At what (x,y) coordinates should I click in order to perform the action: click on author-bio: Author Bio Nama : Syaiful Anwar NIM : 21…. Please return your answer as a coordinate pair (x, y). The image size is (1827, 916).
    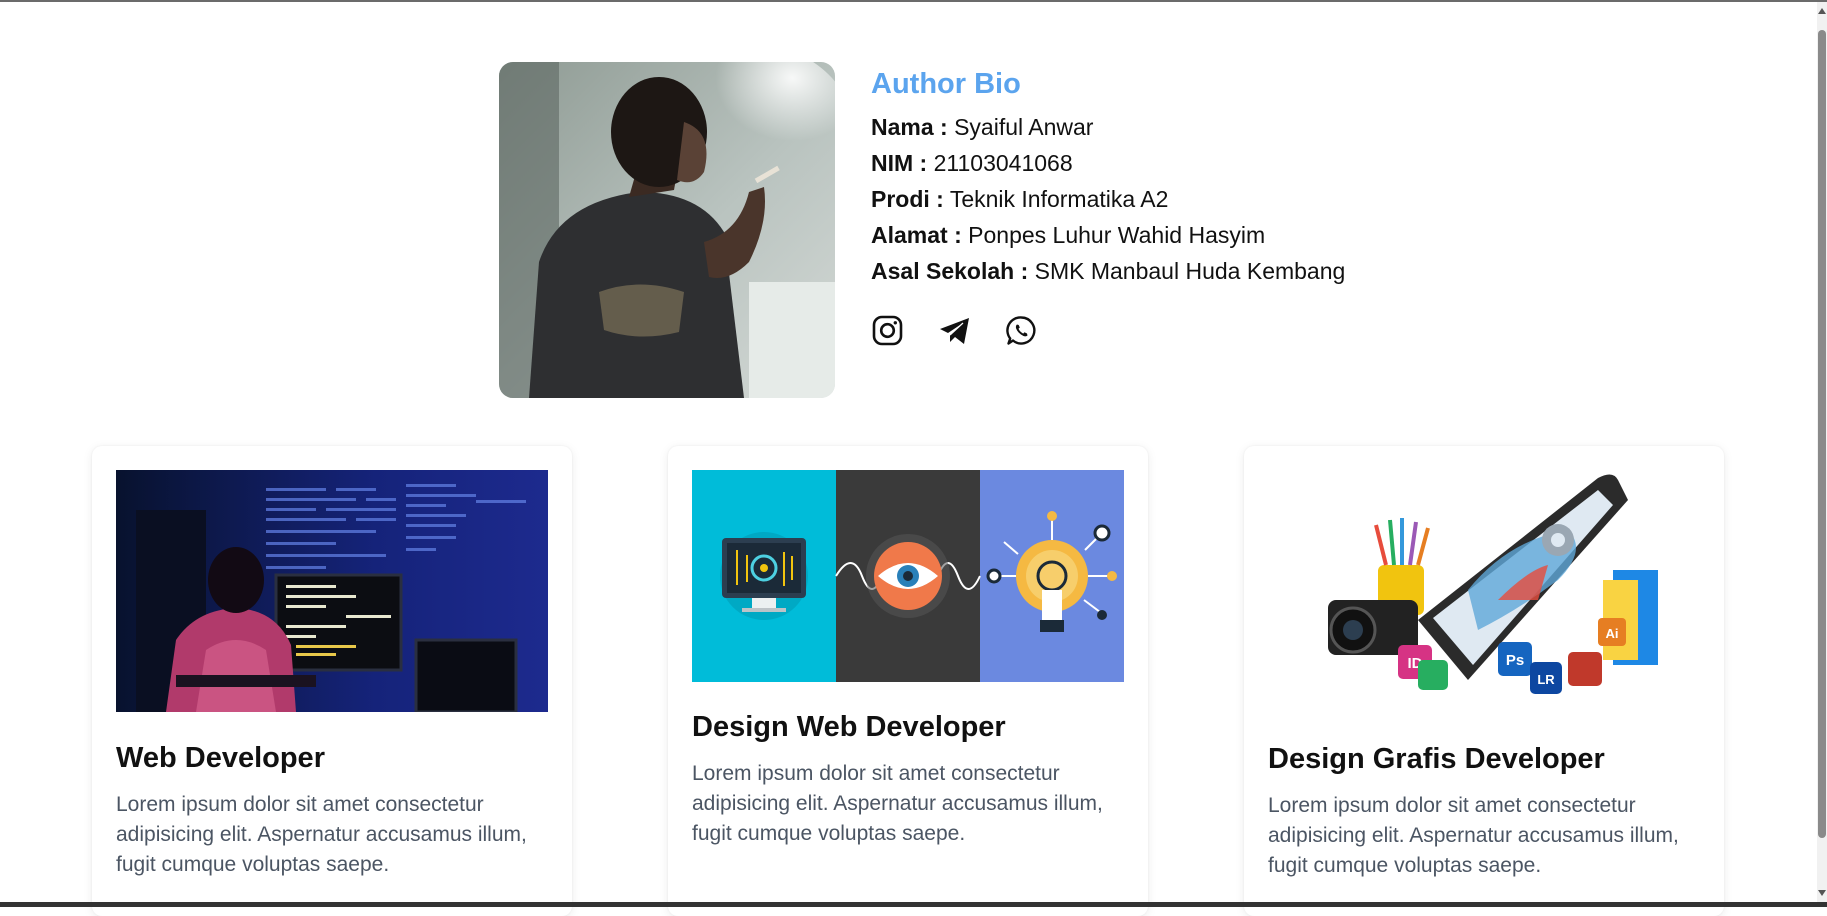
    Looking at the image, I should click on (1221, 206).